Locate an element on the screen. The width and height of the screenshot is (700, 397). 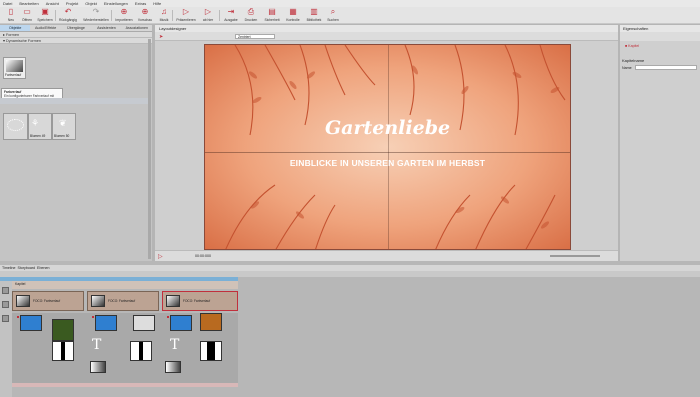
canvas-subtitle: EINBLICKE IN UNSEREN GARTEN IM HERBST is located at coordinates (387, 163).